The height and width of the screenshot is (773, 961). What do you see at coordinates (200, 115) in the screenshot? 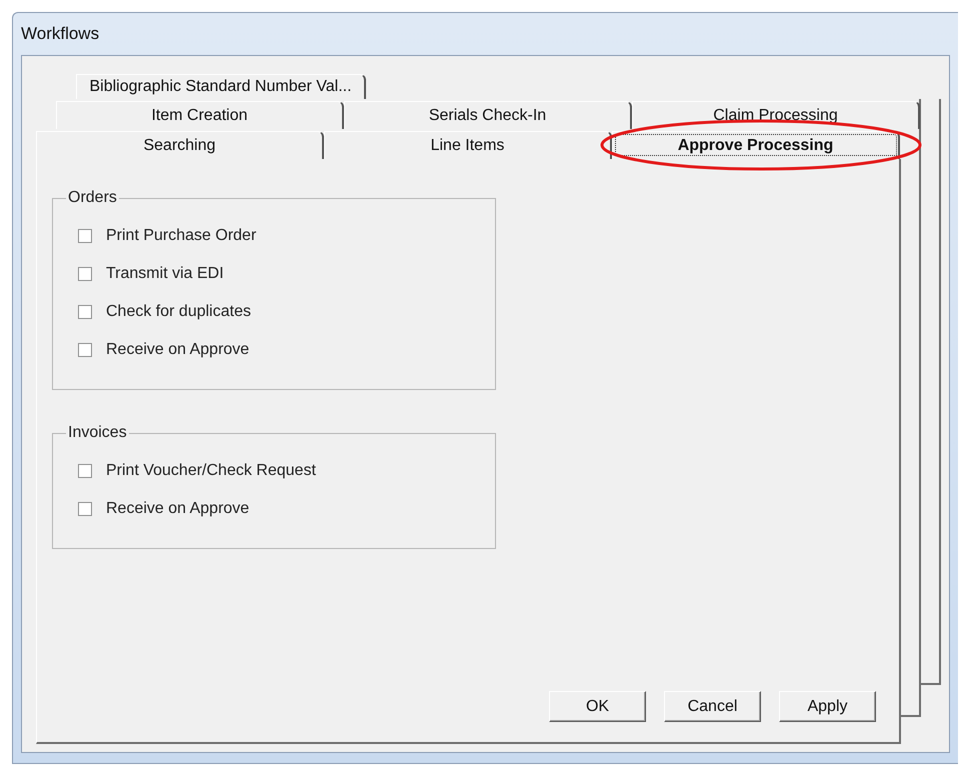
I see `tab: Item Creation` at bounding box center [200, 115].